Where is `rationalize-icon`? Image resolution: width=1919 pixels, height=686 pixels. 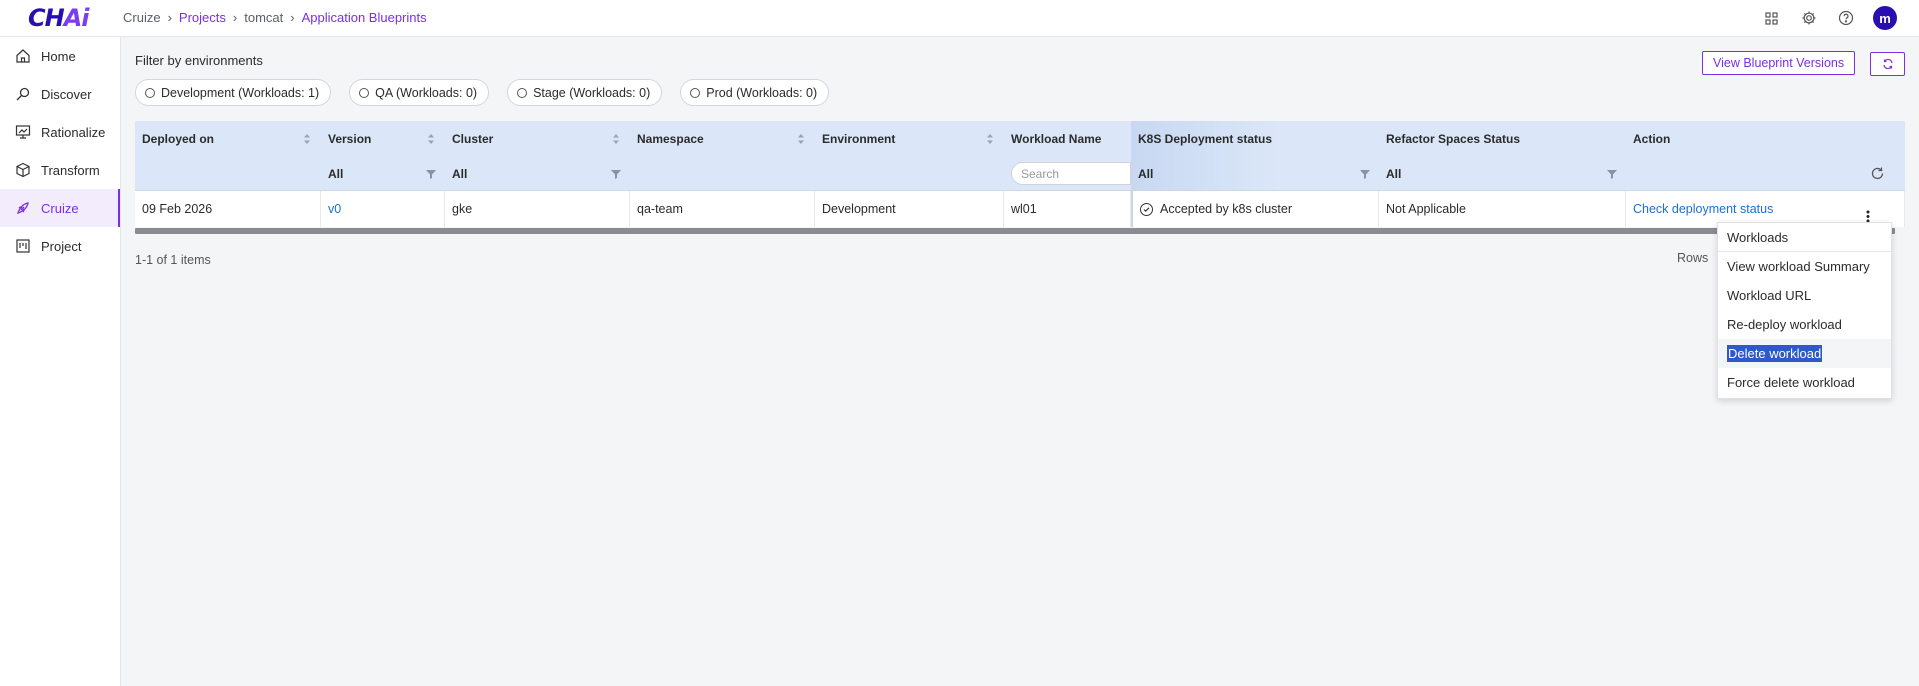
rationalize-icon is located at coordinates (23, 132).